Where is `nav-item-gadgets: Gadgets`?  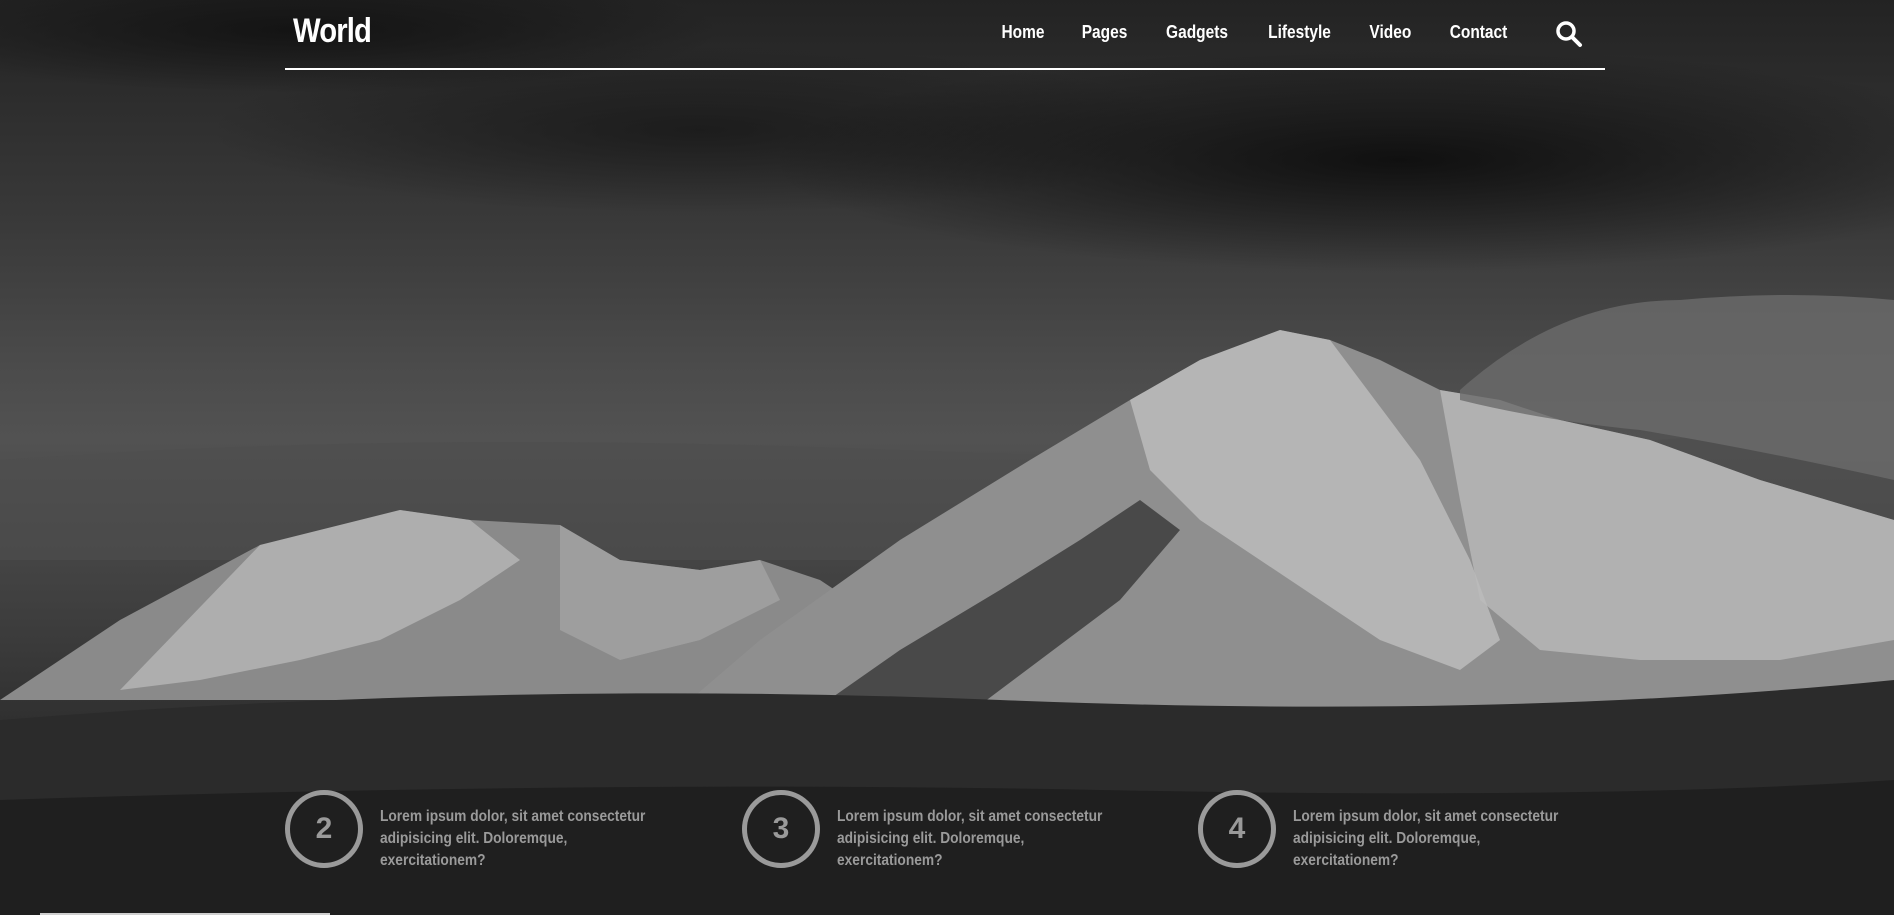
nav-item-gadgets: Gadgets is located at coordinates (1197, 32).